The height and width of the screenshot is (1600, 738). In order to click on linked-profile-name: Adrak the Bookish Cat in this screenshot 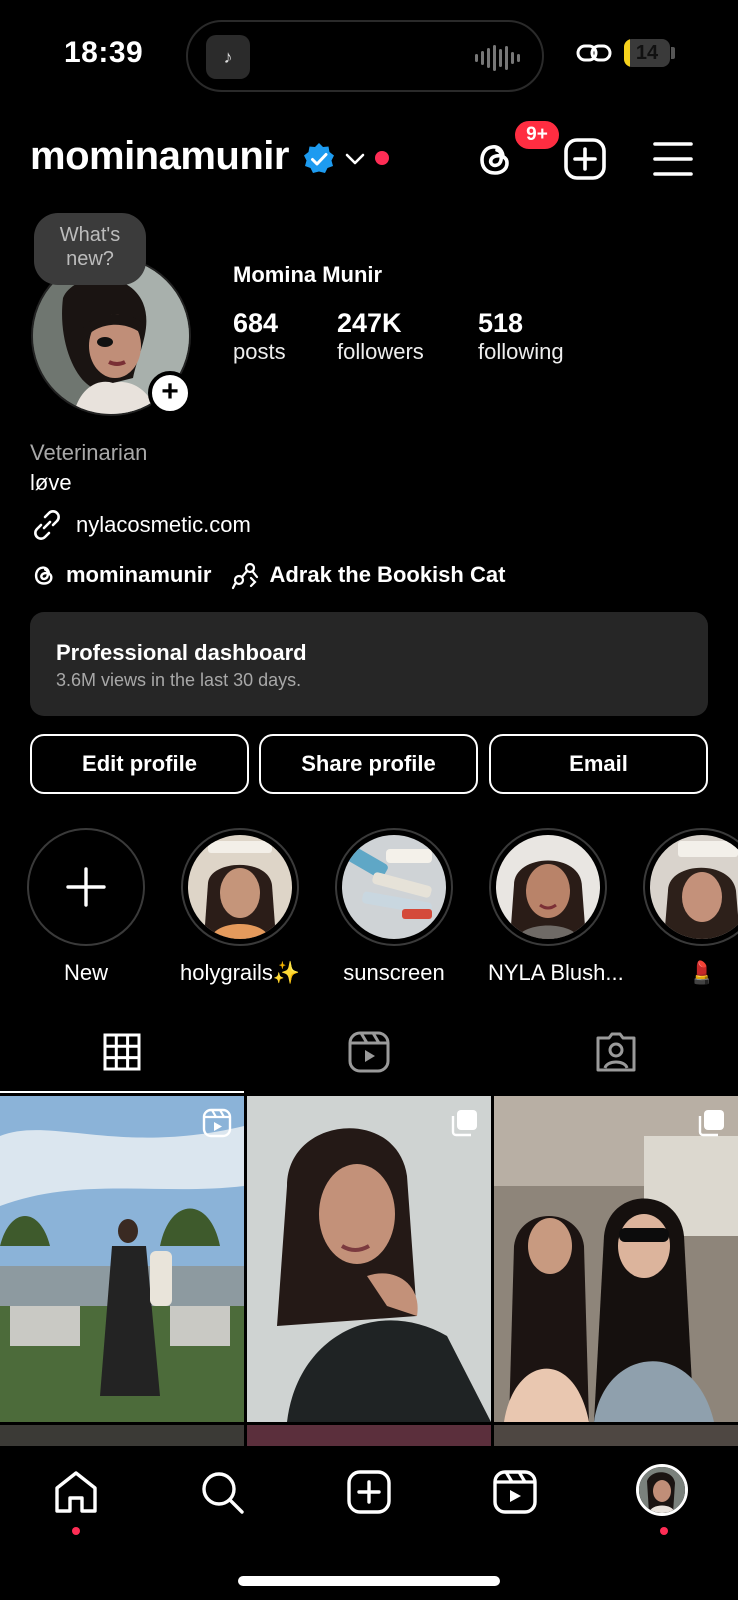, I will do `click(387, 574)`.